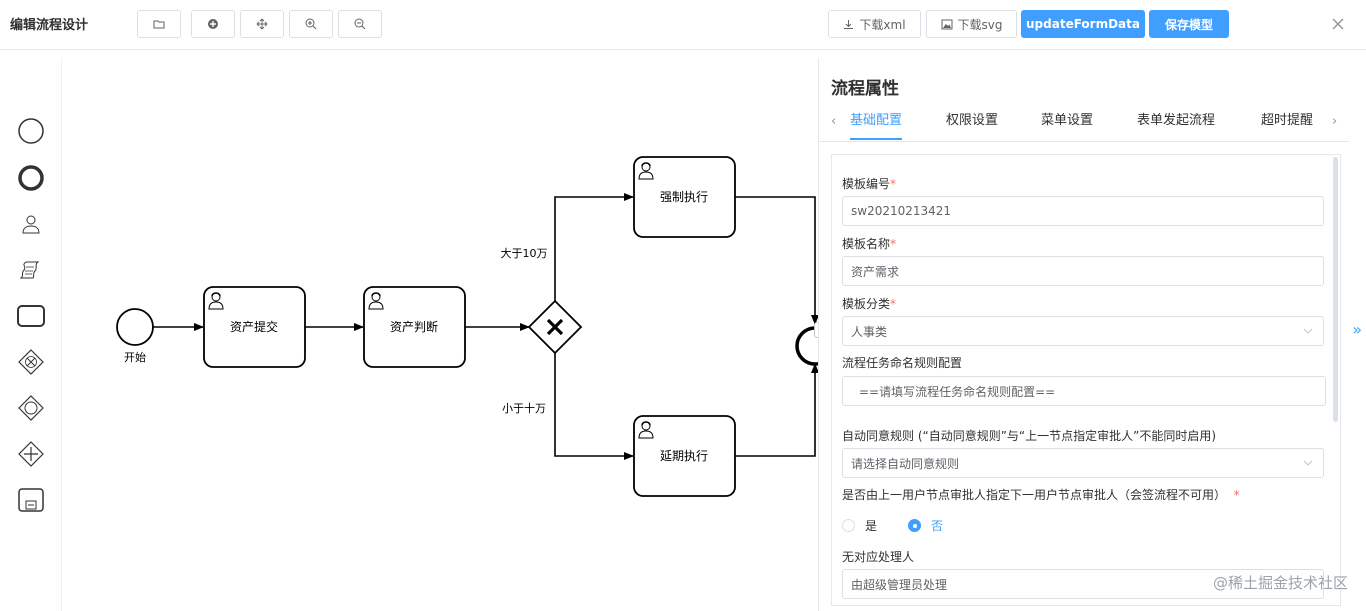 Image resolution: width=1366 pixels, height=611 pixels. What do you see at coordinates (1083, 331) in the screenshot?
I see `template-category-select: 人事类` at bounding box center [1083, 331].